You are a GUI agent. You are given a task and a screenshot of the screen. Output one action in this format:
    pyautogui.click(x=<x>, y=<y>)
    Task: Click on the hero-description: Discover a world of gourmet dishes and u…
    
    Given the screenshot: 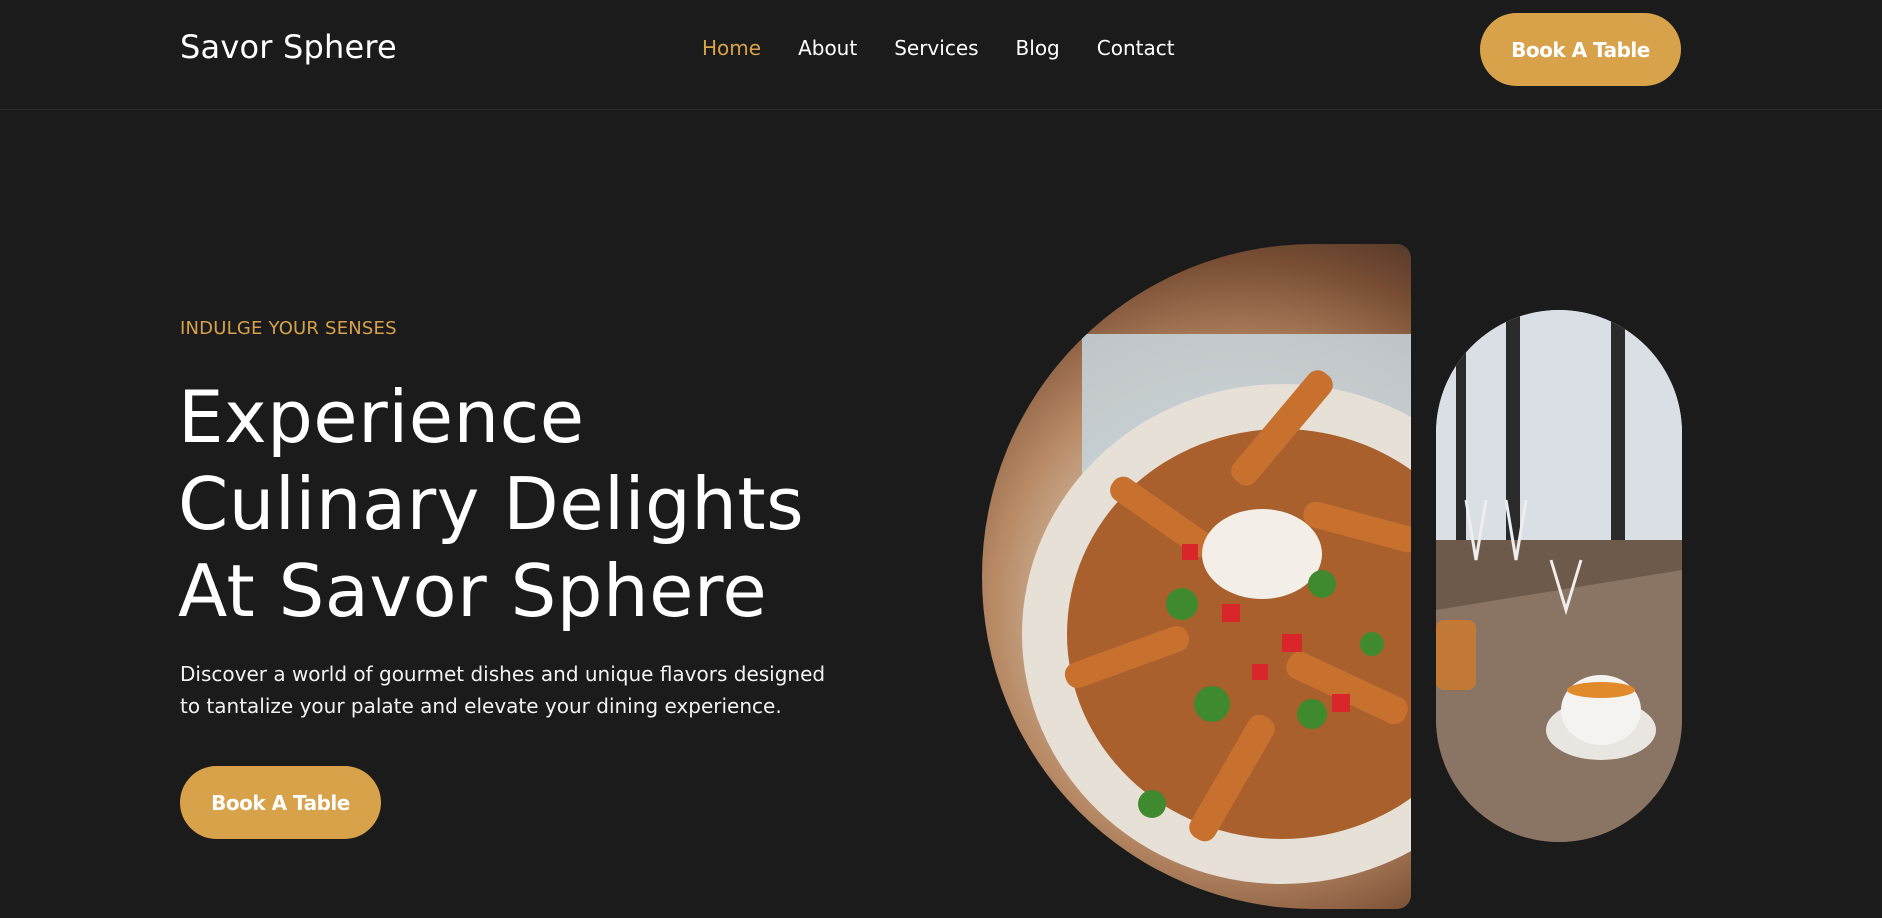 What is the action you would take?
    pyautogui.click(x=503, y=690)
    